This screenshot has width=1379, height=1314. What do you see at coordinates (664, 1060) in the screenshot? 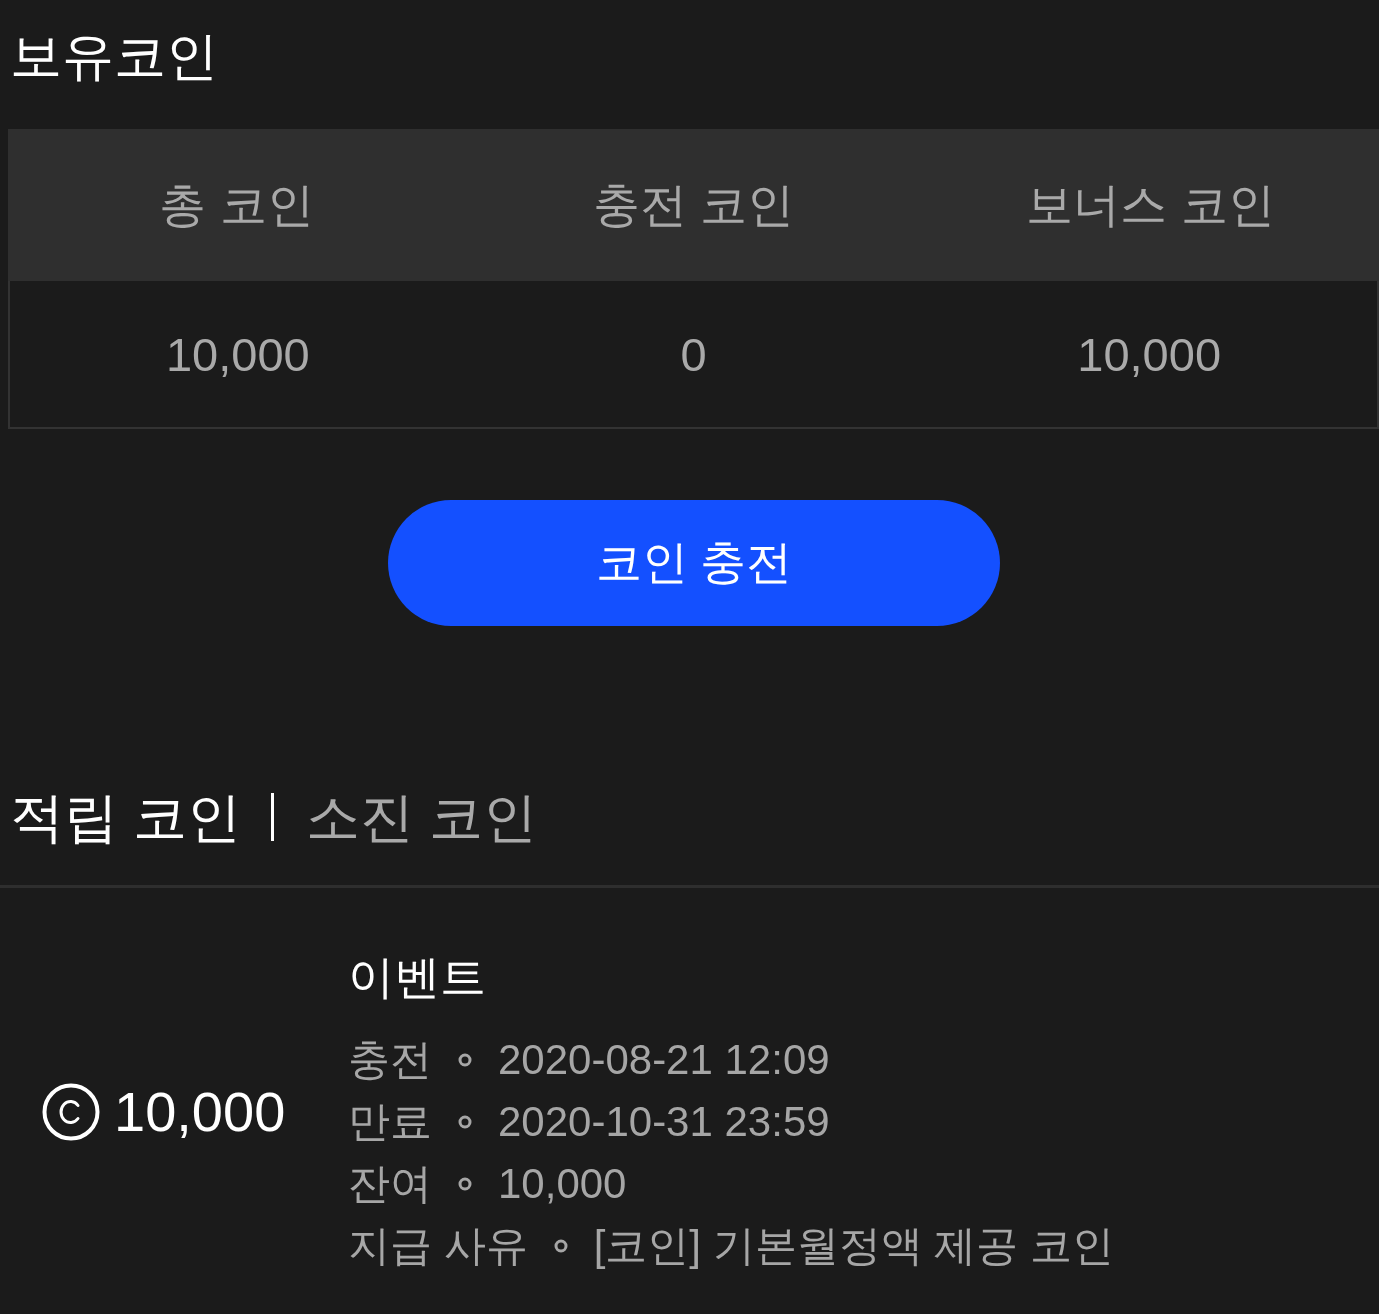
I see `detail-value: 2020-08-21 12:09` at bounding box center [664, 1060].